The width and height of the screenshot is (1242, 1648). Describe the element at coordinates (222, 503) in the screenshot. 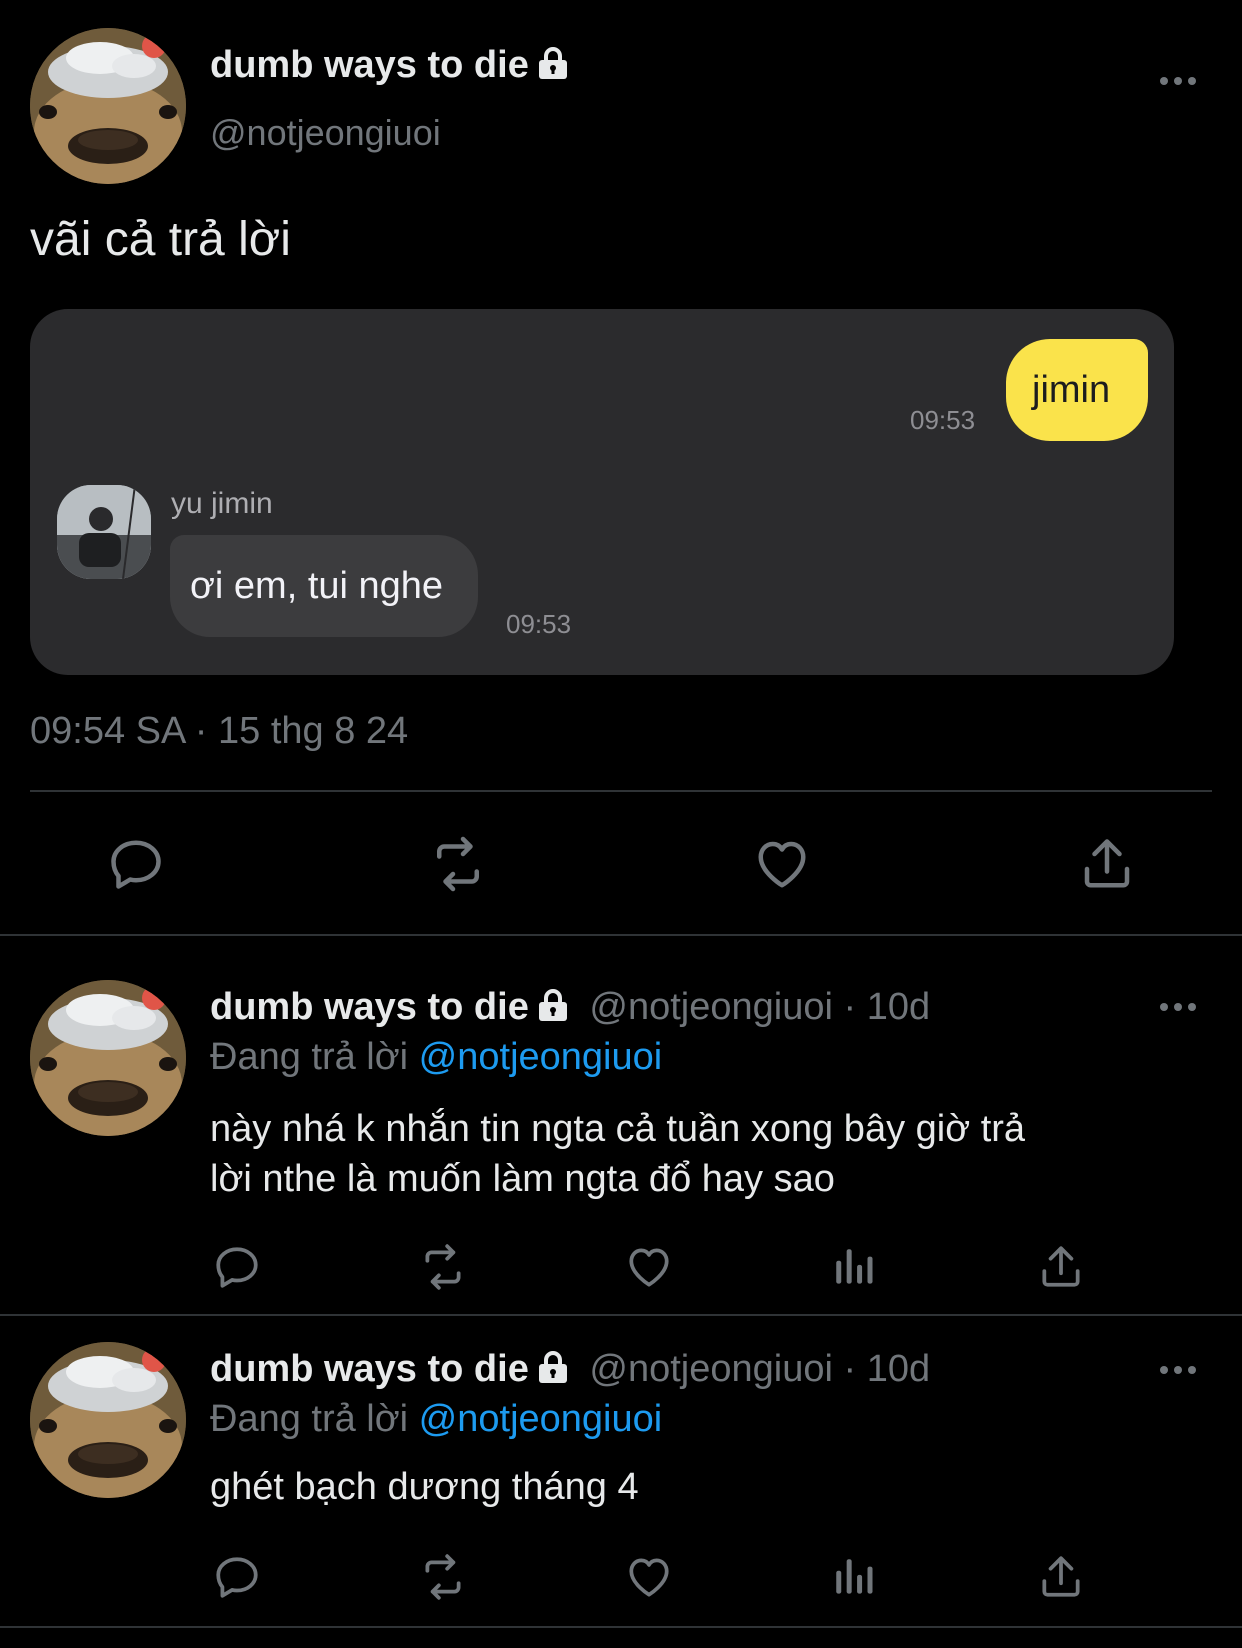

I see `contact-name: yu jimin` at that location.